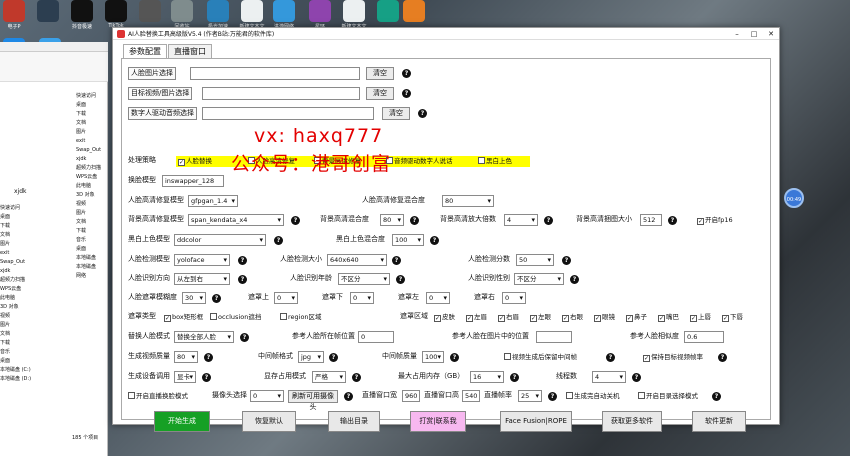 This screenshot has height=456, width=850. I want to click on mask-region-checkbox: ✓ 皮肤, so click(444, 317).